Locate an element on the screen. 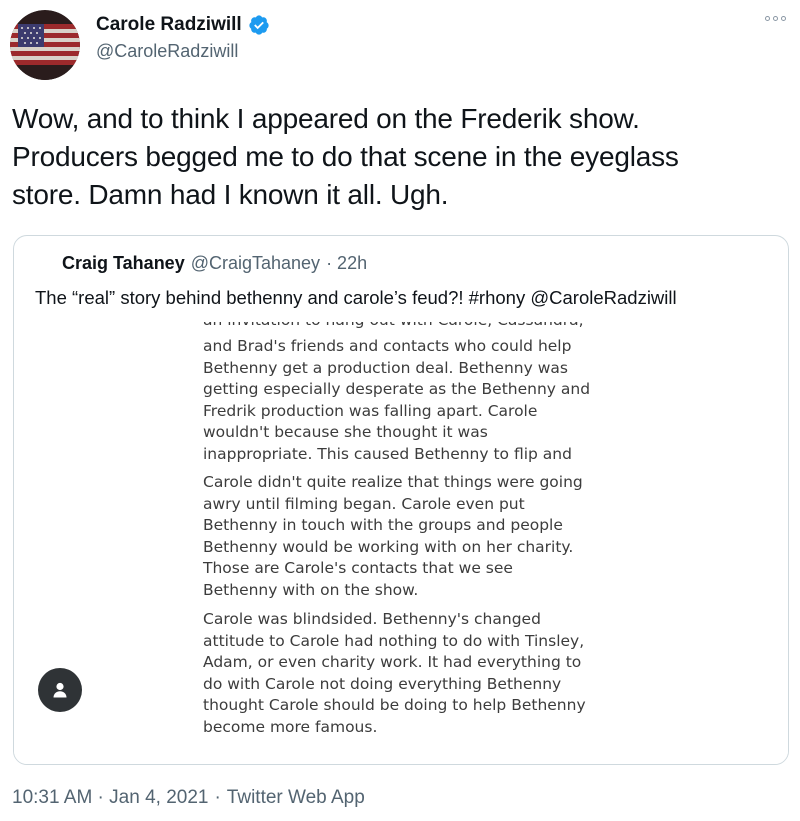 The width and height of the screenshot is (800, 821). quote-author-handle: @CraigTahaney is located at coordinates (255, 263).